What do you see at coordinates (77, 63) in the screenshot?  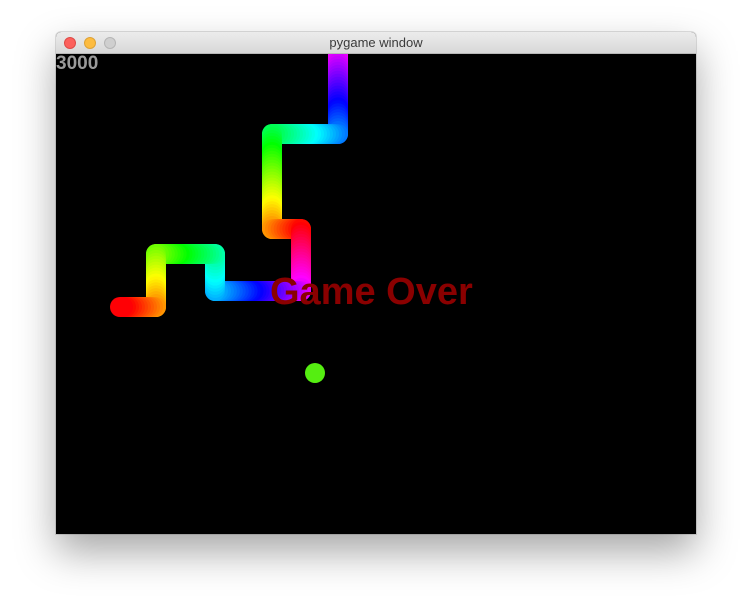 I see `score-display: 3000` at bounding box center [77, 63].